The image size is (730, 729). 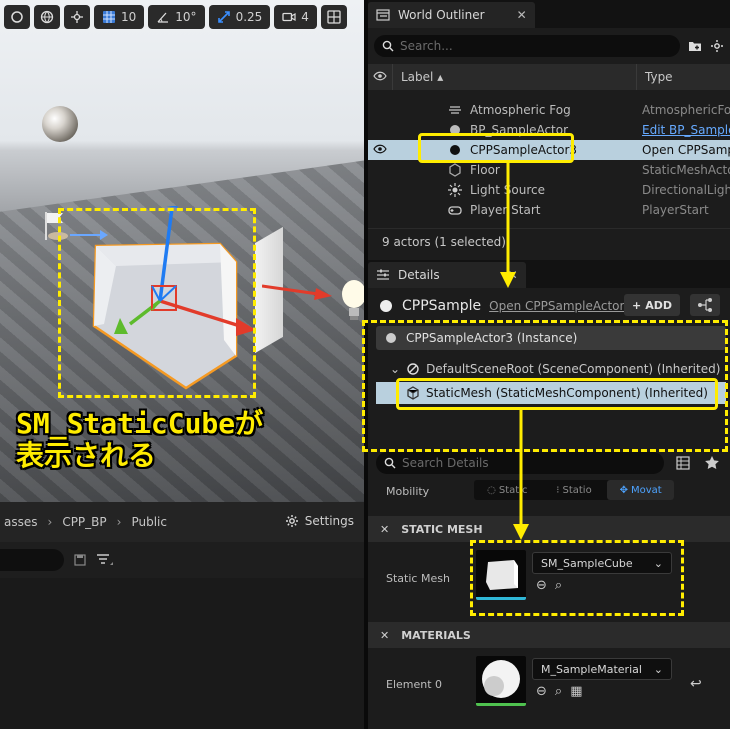 What do you see at coordinates (556, 306) in the screenshot?
I see `open-source-link: Open CPPSampleActor` at bounding box center [556, 306].